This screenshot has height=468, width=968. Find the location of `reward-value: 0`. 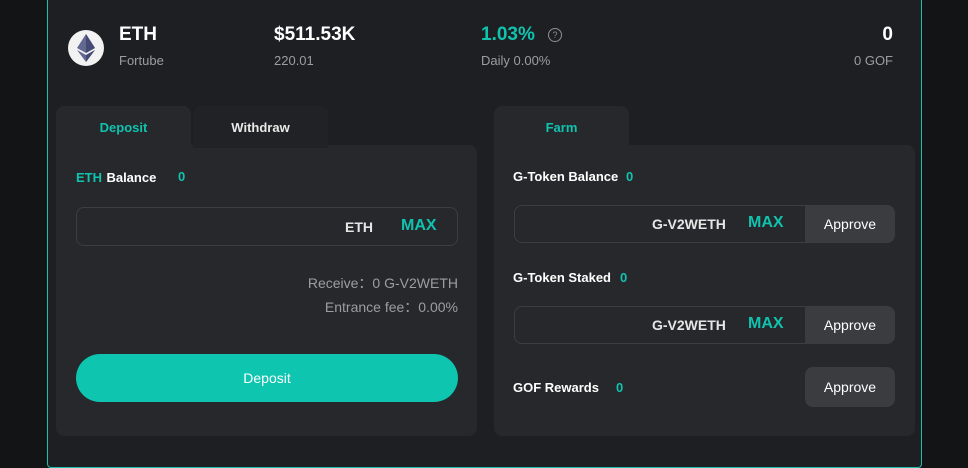

reward-value: 0 is located at coordinates (887, 34).